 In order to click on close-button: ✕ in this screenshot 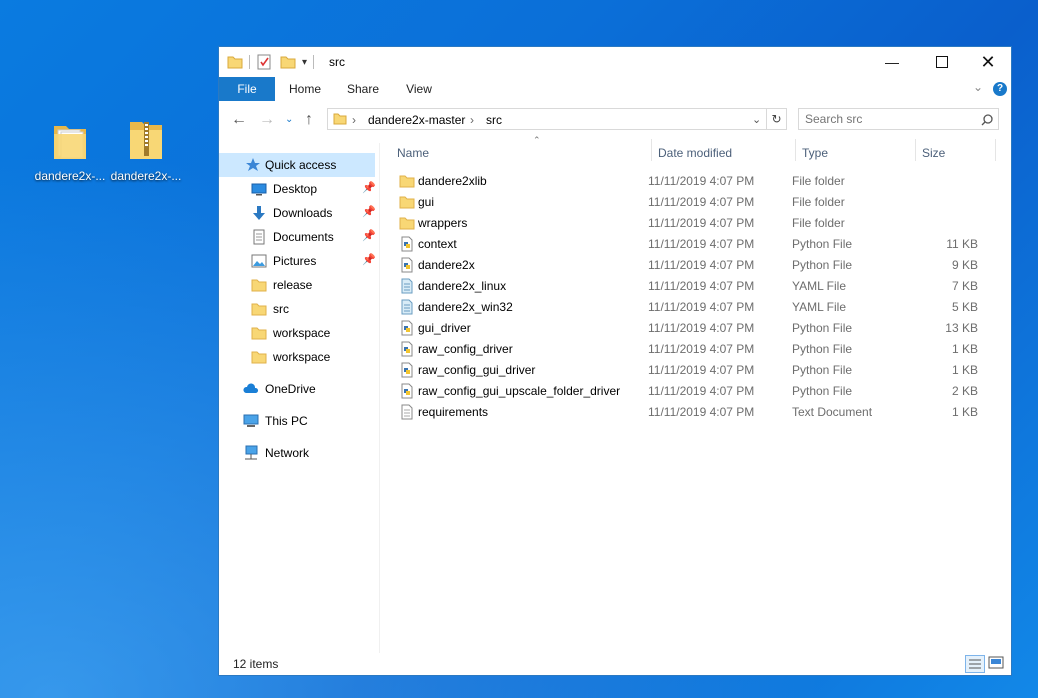, I will do `click(988, 62)`.